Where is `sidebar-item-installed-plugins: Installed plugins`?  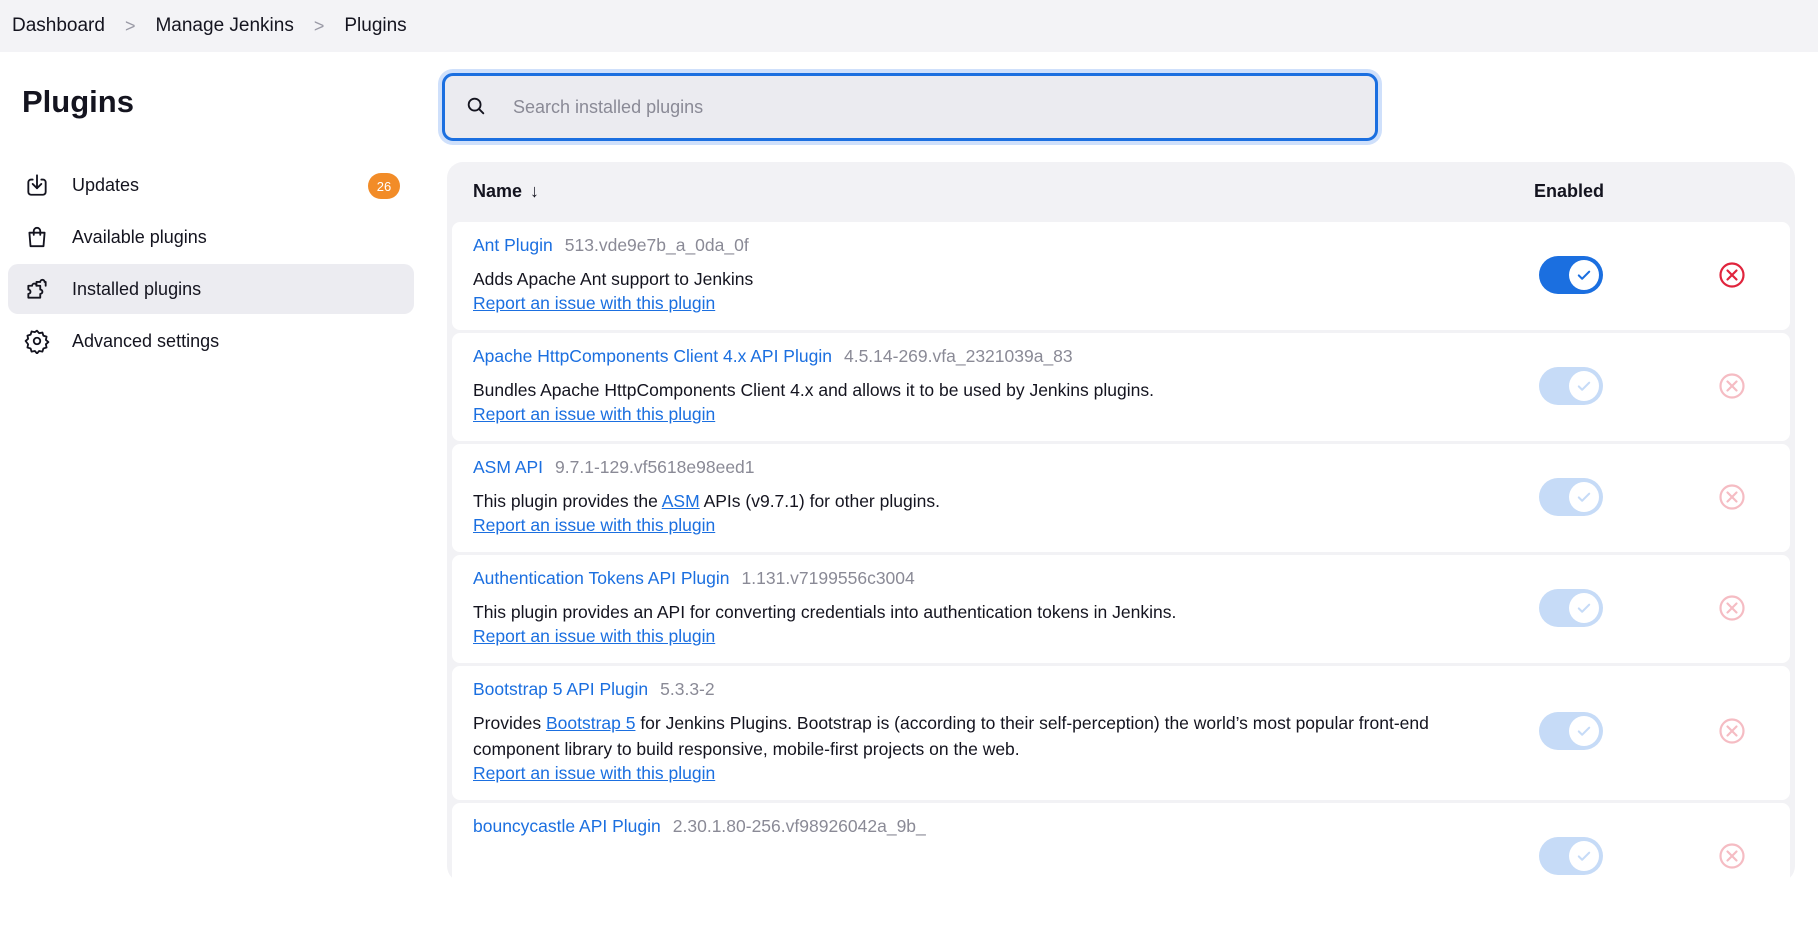
sidebar-item-installed-plugins: Installed plugins is located at coordinates (211, 289).